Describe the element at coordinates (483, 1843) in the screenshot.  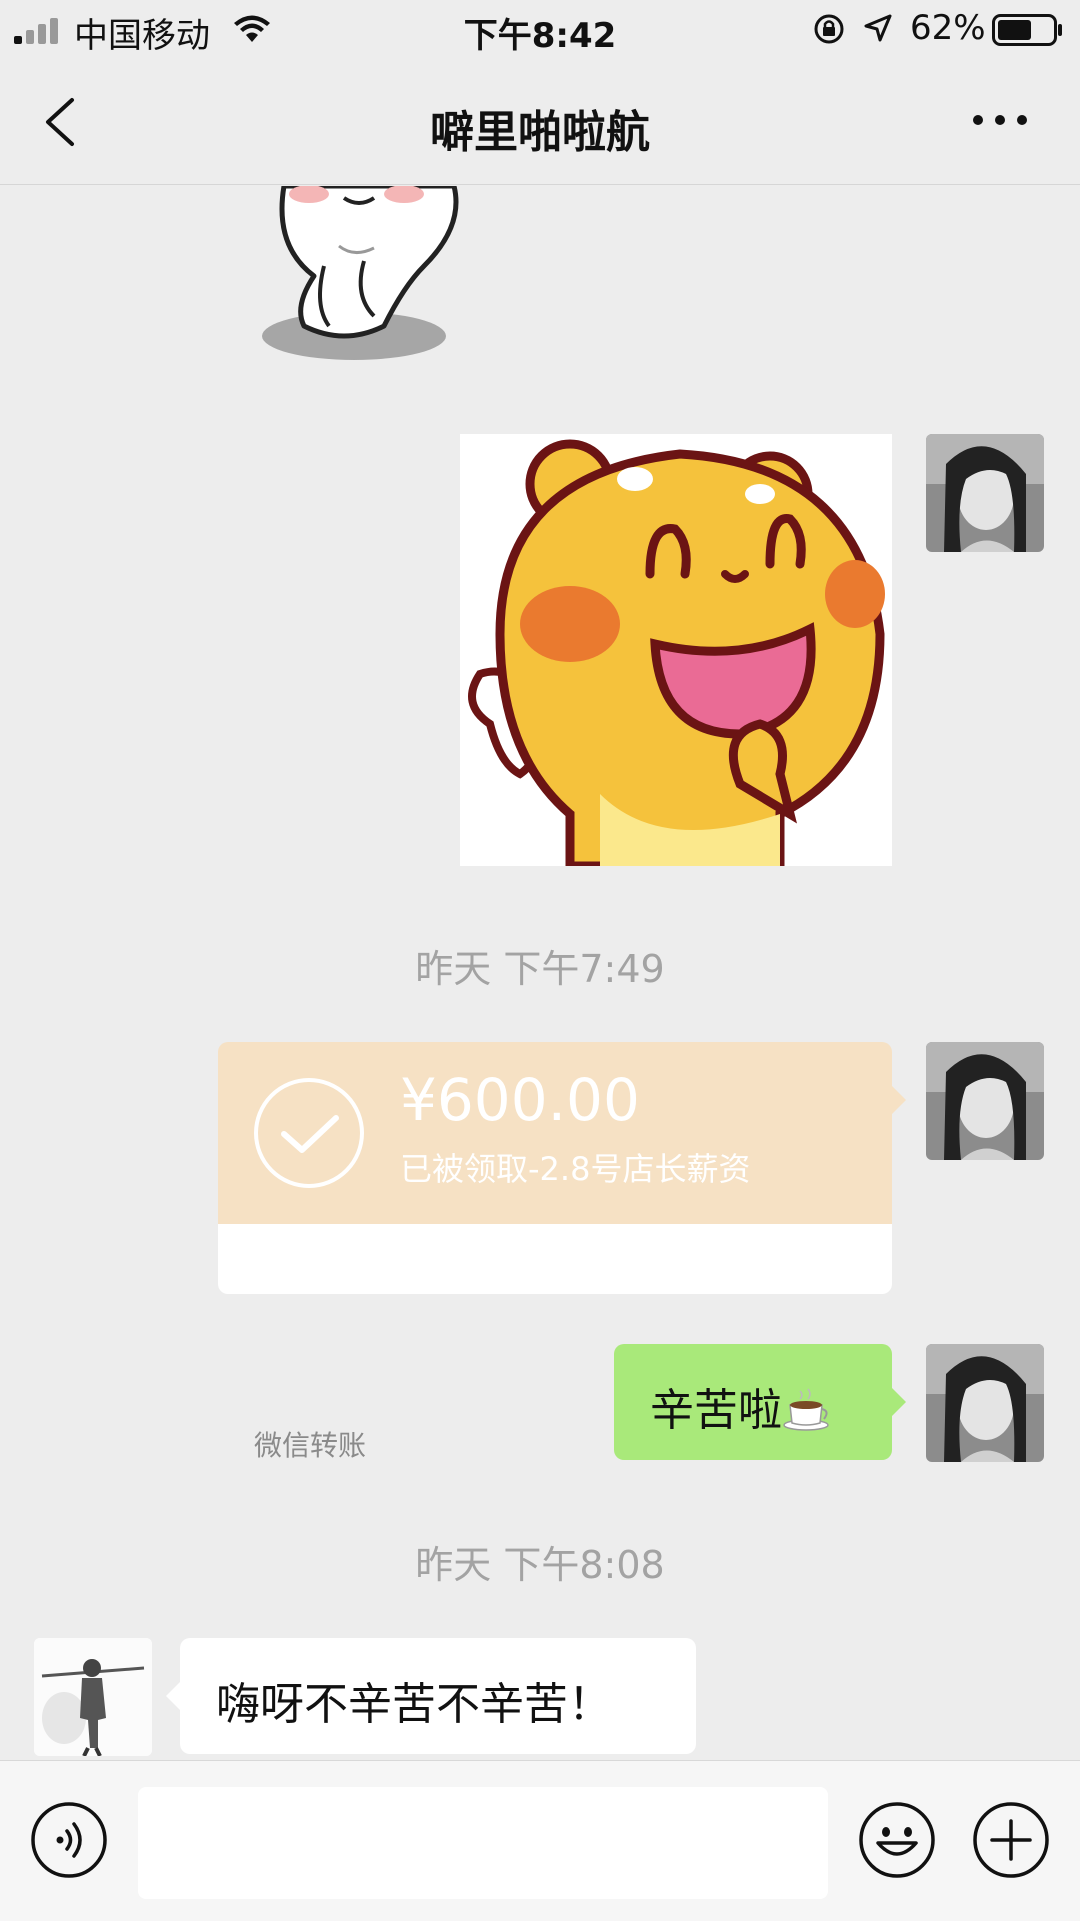
I see `message-input` at that location.